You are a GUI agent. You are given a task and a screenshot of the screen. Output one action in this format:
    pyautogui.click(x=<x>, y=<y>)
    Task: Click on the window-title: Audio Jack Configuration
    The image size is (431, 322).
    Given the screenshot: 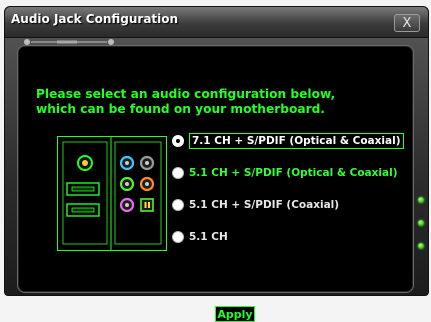 What is the action you would take?
    pyautogui.click(x=95, y=19)
    